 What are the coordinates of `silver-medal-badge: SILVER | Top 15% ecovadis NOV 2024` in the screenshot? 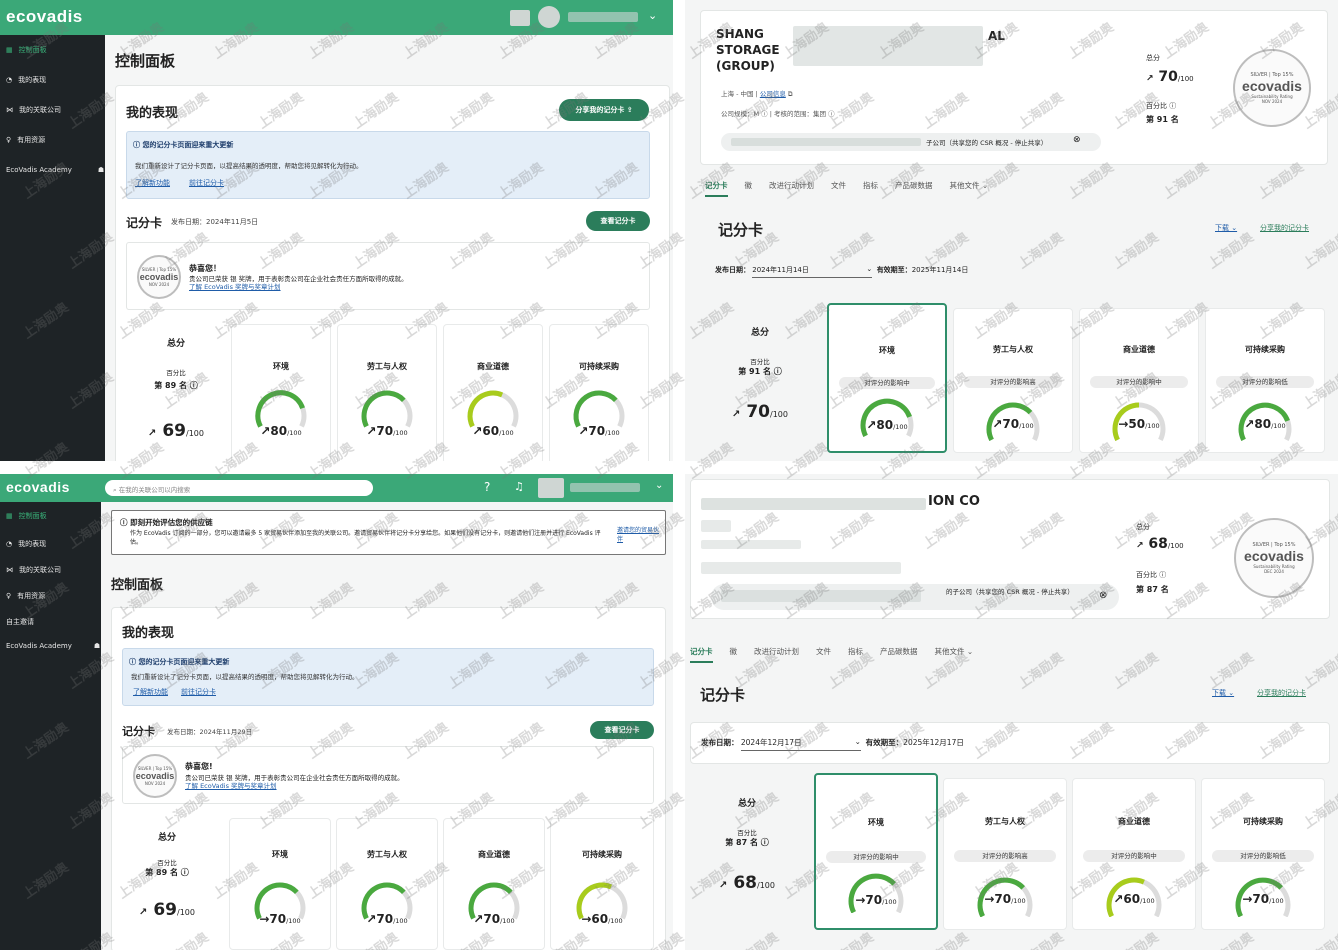 It's located at (159, 277).